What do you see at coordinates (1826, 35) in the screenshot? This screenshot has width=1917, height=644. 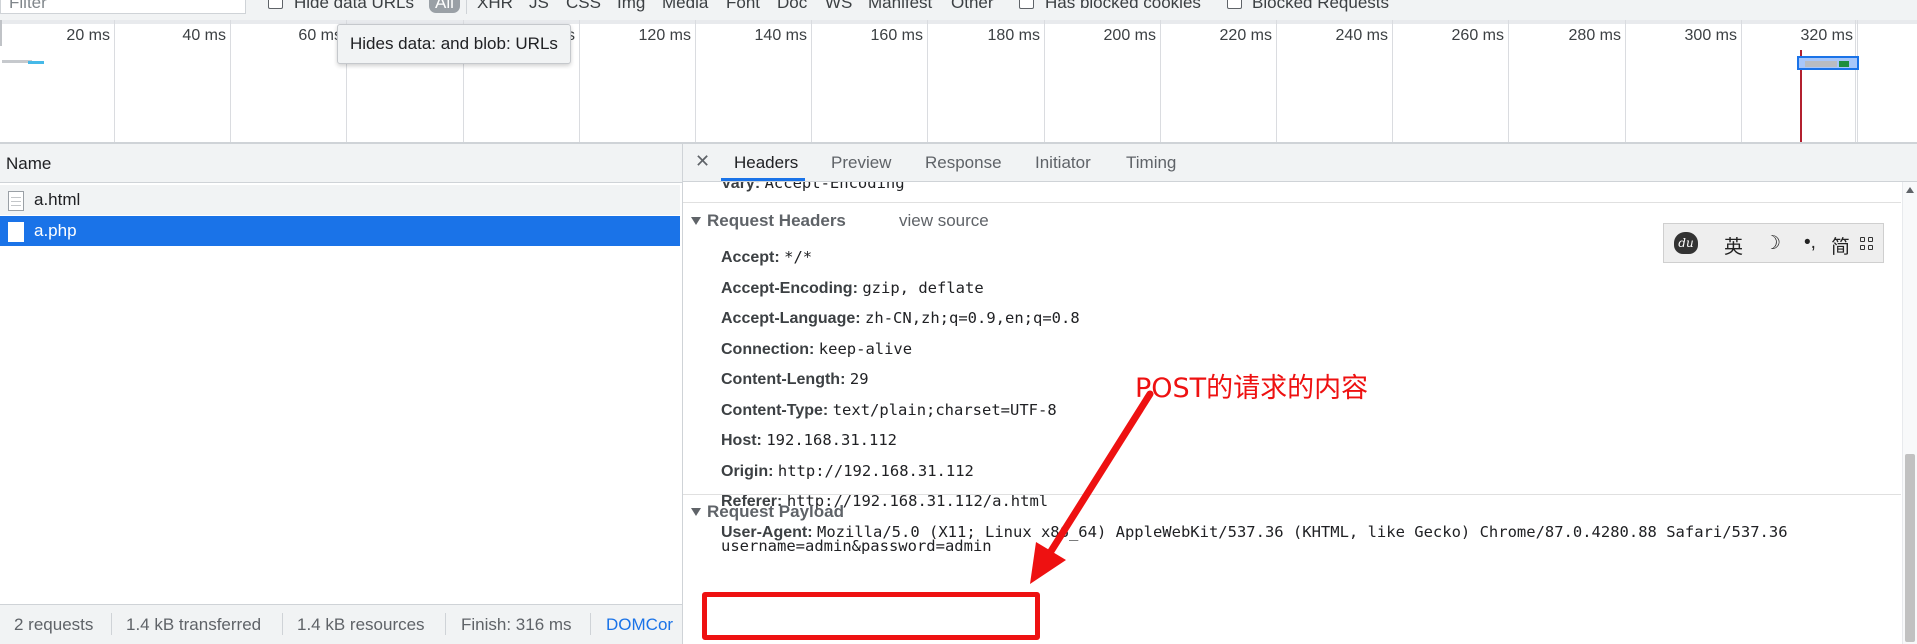 I see `overview-time-label: 320 ms` at bounding box center [1826, 35].